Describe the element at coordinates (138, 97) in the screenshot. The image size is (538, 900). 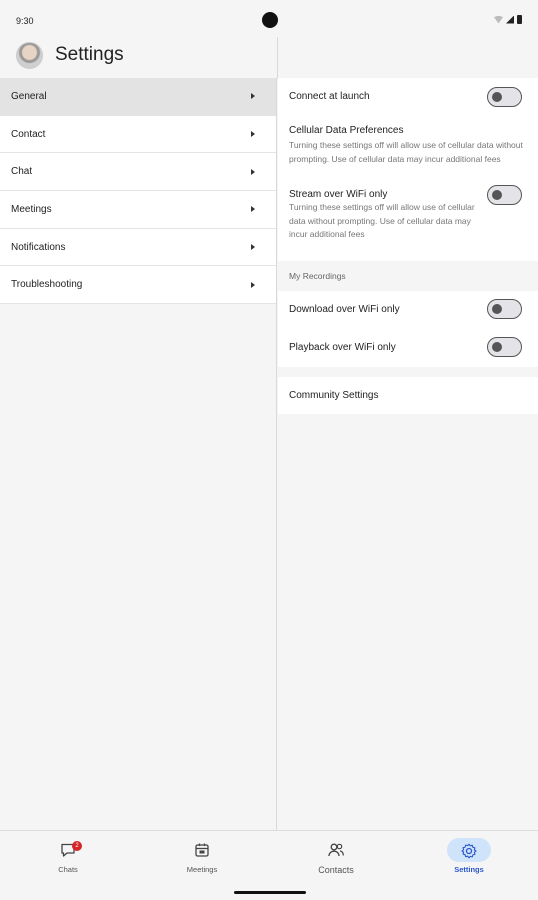
I see `menu-item-general: General` at that location.